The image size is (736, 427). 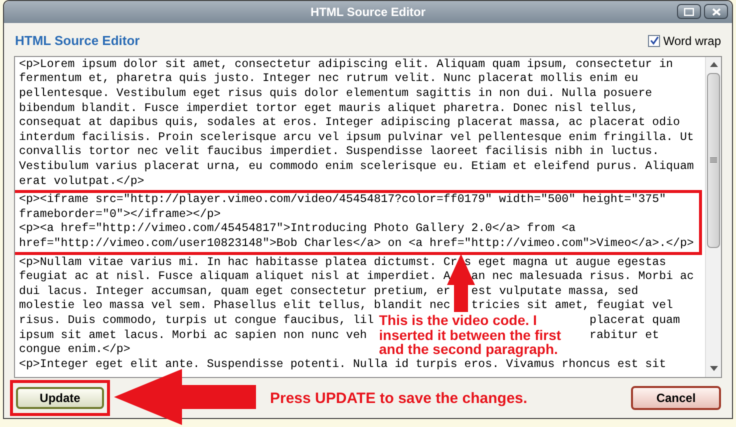 What do you see at coordinates (60, 398) in the screenshot?
I see `update-button: Update` at bounding box center [60, 398].